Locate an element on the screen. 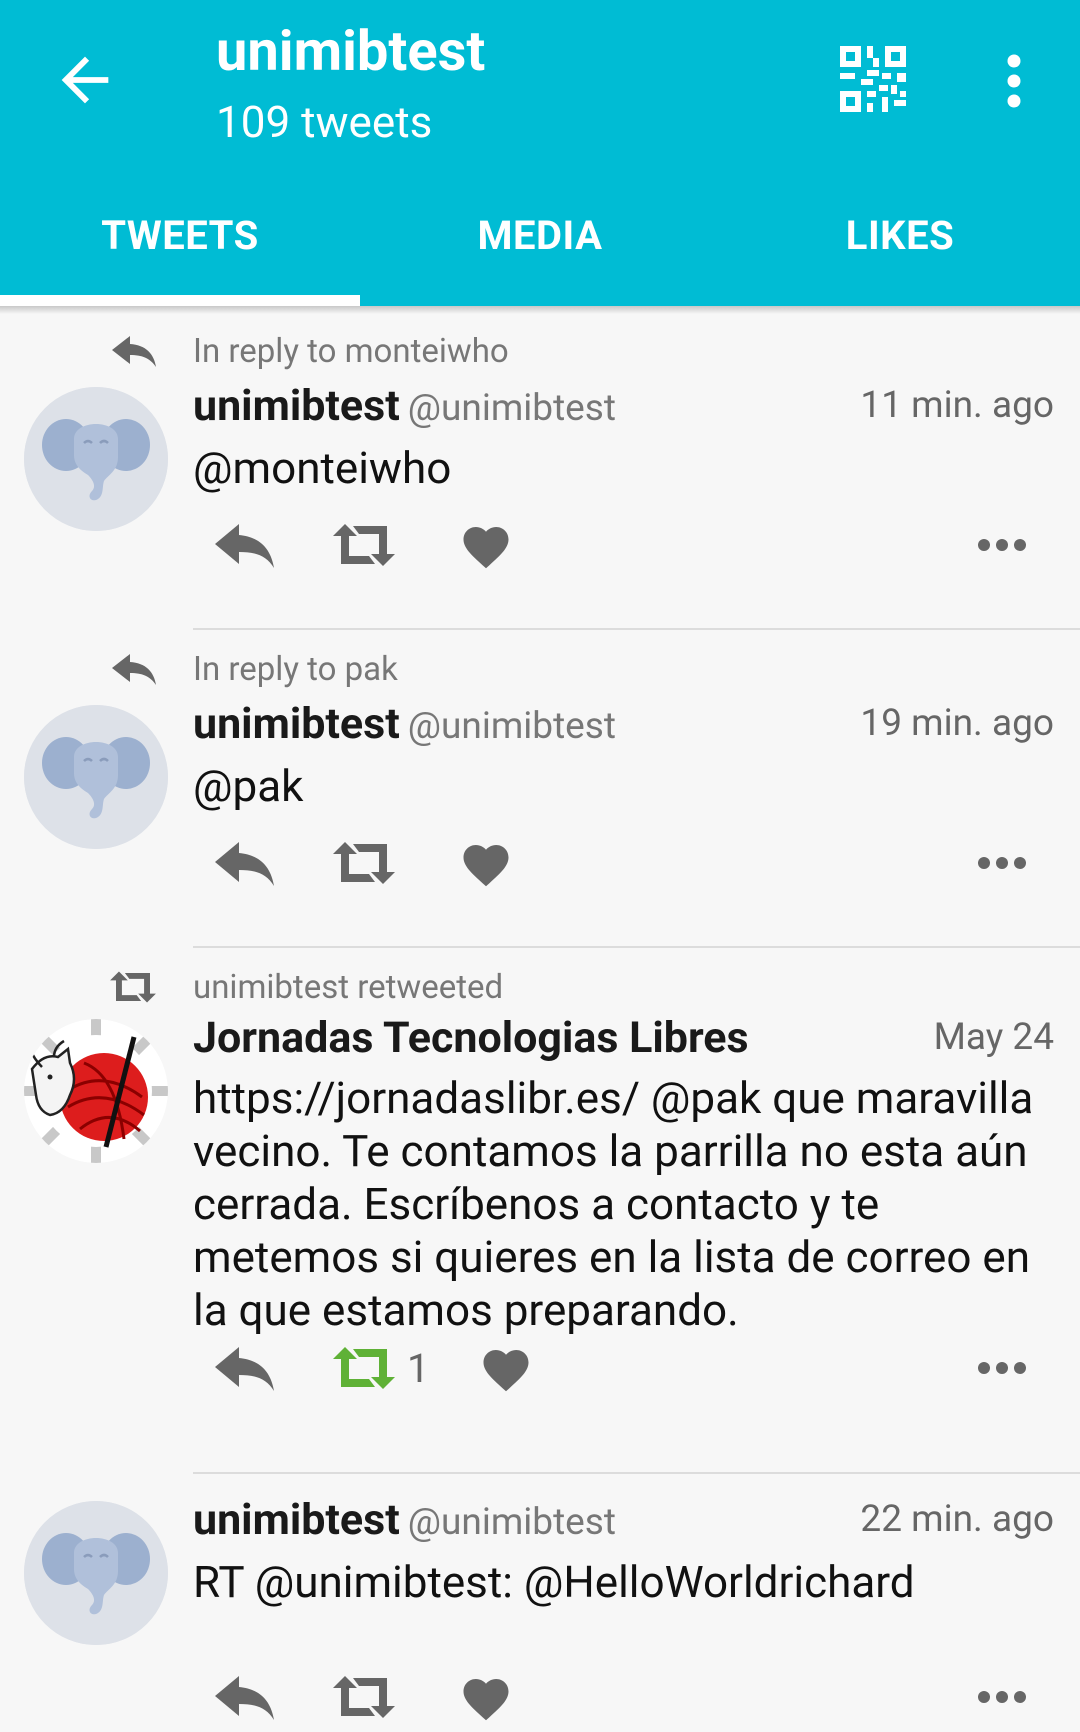 The width and height of the screenshot is (1080, 1732). tweet-time: May 24 is located at coordinates (993, 1037).